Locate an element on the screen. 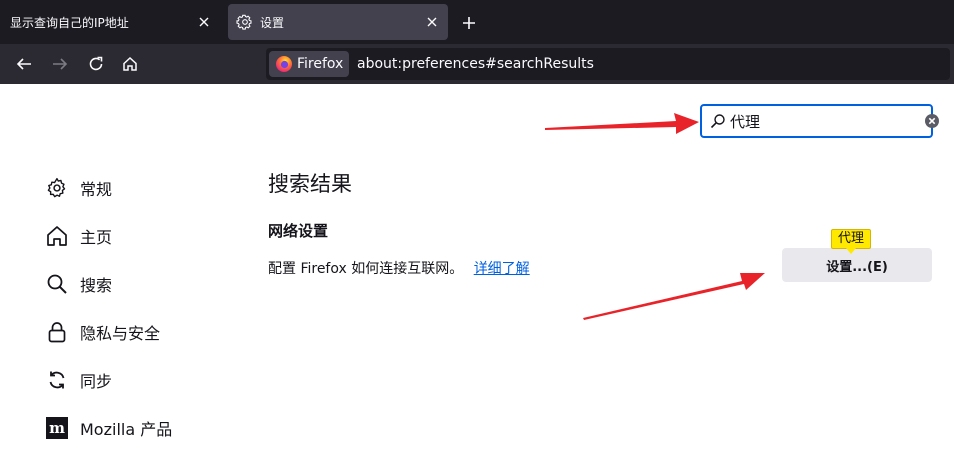 This screenshot has height=452, width=954. back-arrow-icon is located at coordinates (23, 64).